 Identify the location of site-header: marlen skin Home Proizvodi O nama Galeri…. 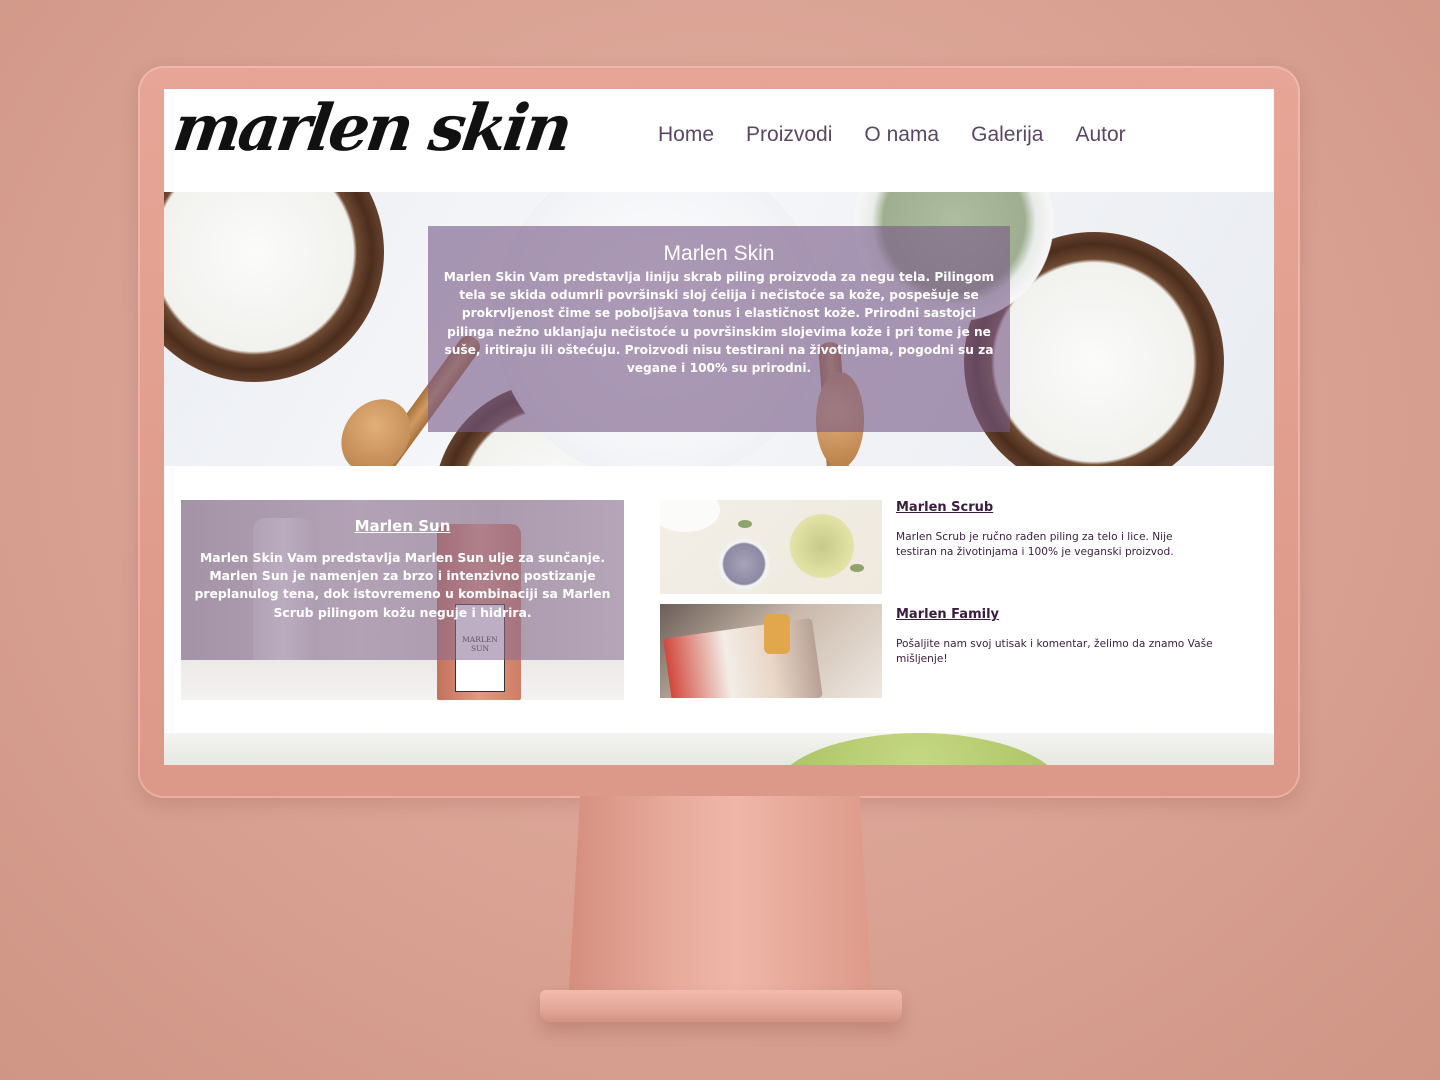
(719, 140).